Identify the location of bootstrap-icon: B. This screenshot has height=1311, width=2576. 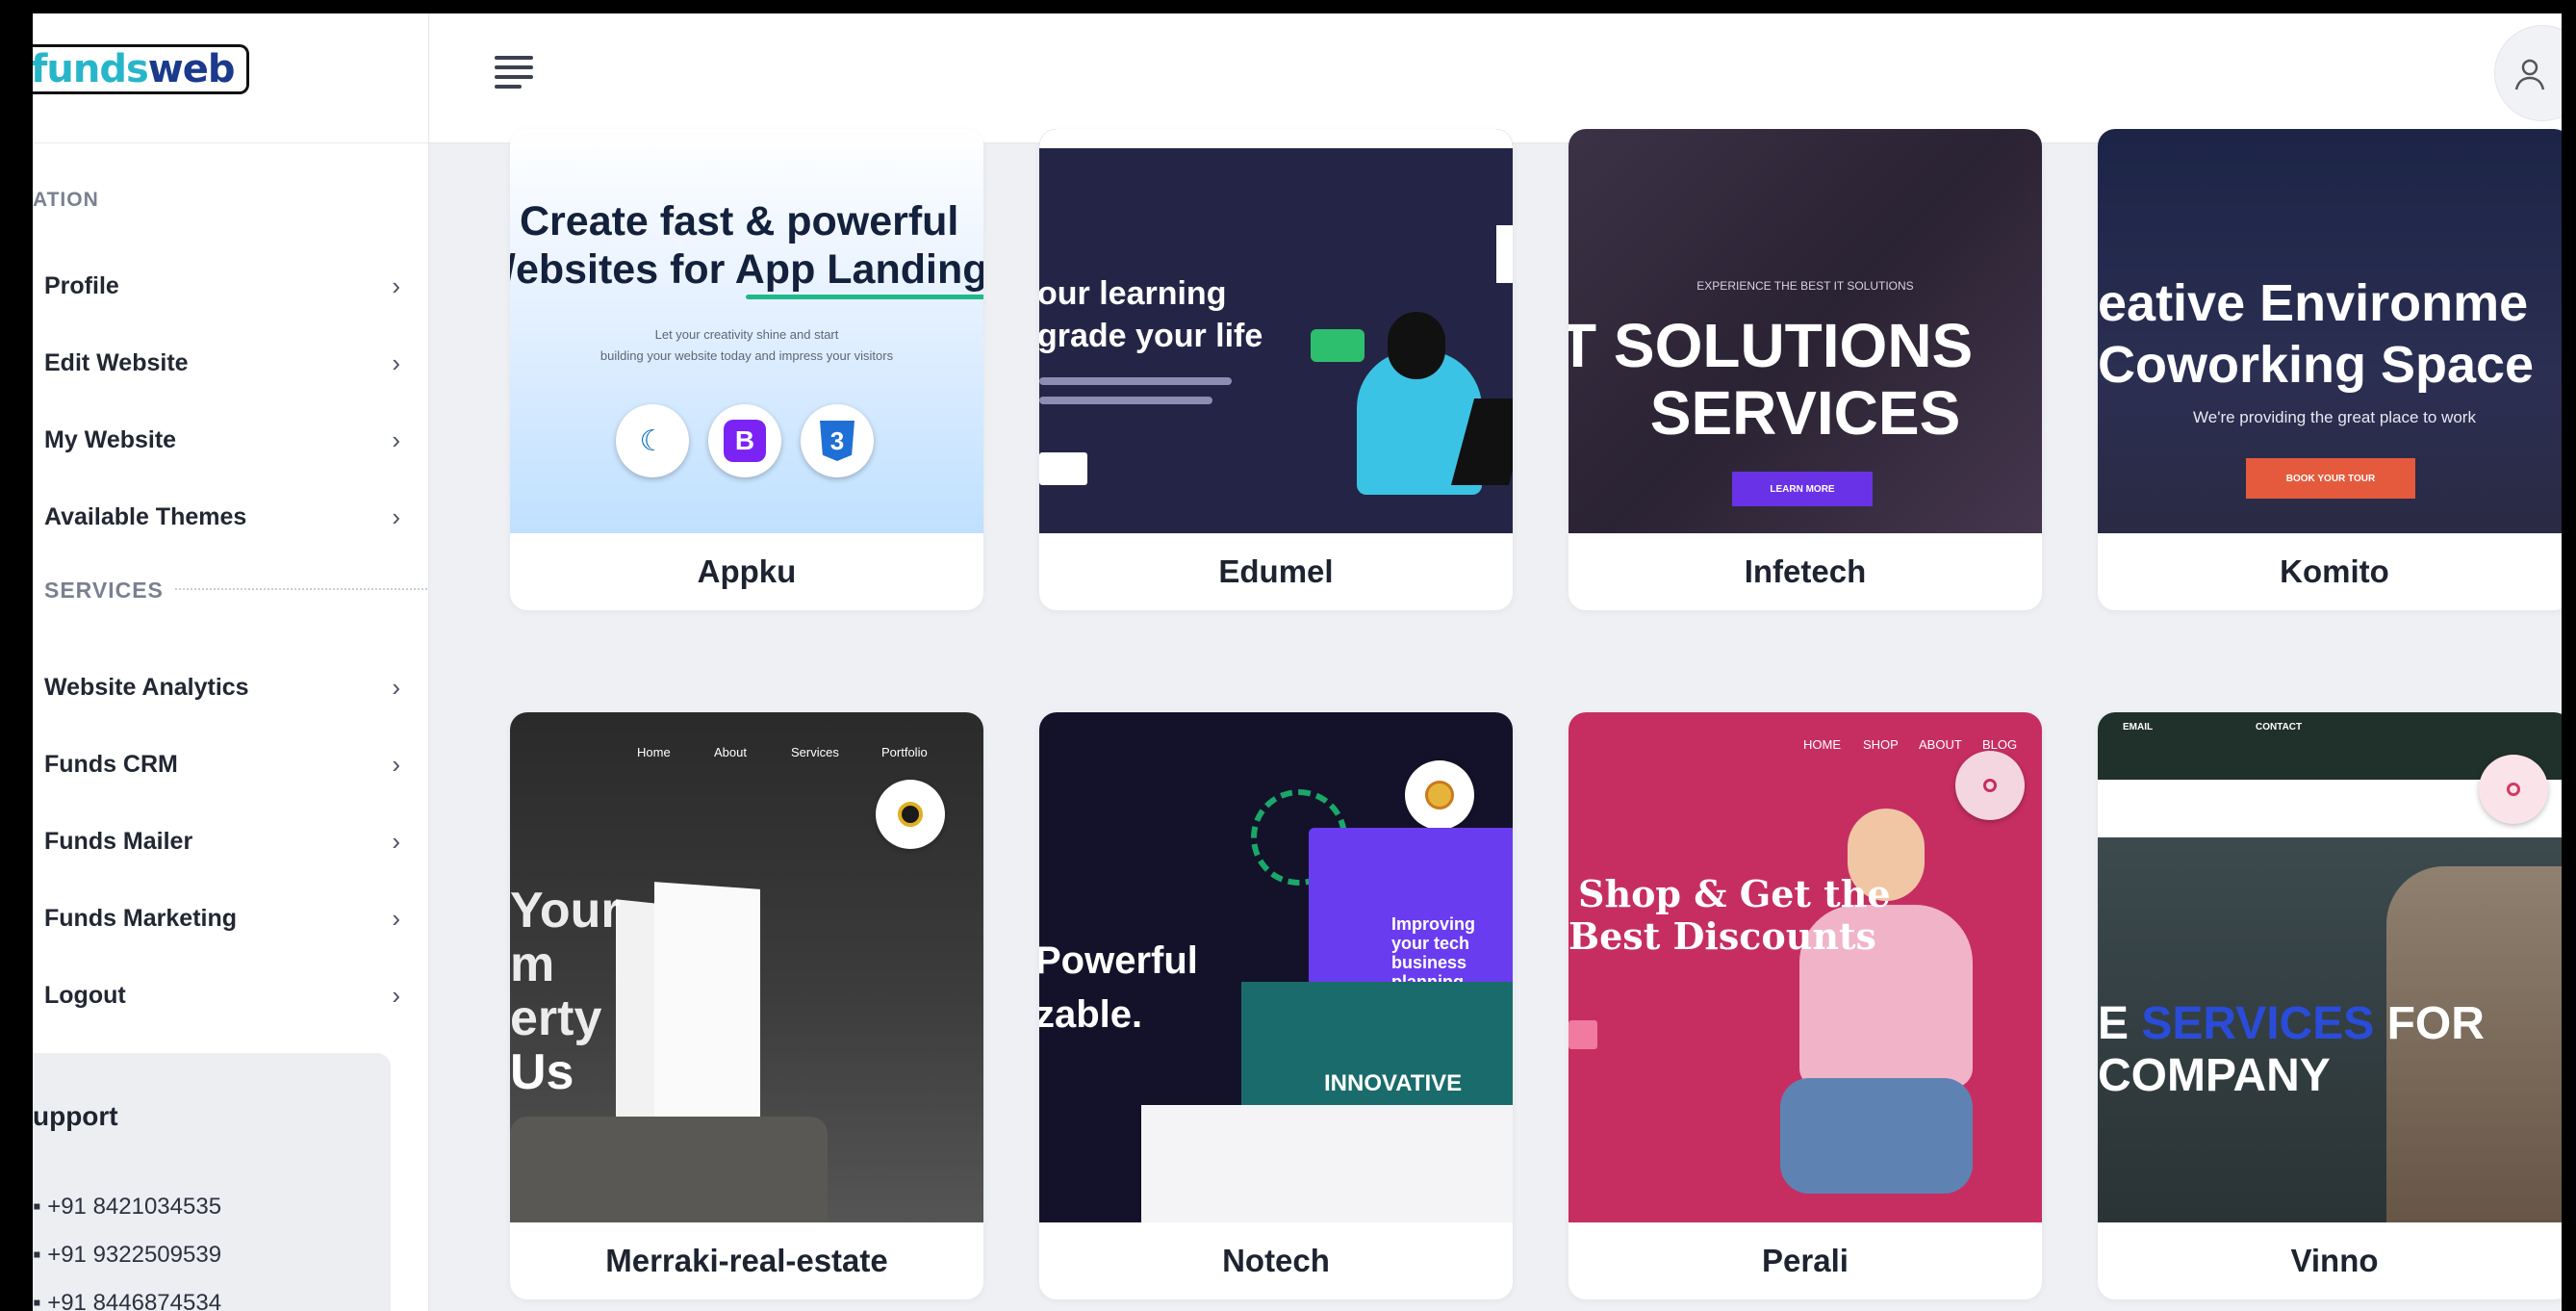
(744, 440).